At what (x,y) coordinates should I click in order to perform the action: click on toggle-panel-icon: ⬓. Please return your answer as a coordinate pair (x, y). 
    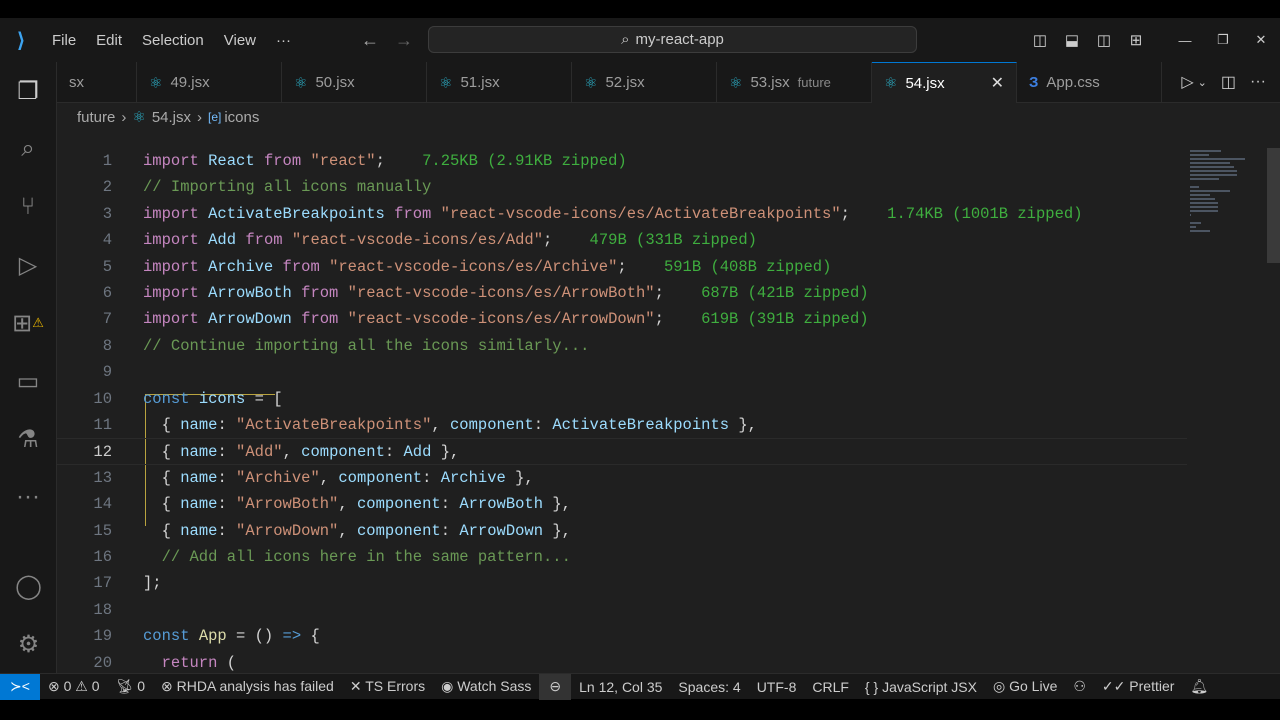
    Looking at the image, I should click on (1072, 40).